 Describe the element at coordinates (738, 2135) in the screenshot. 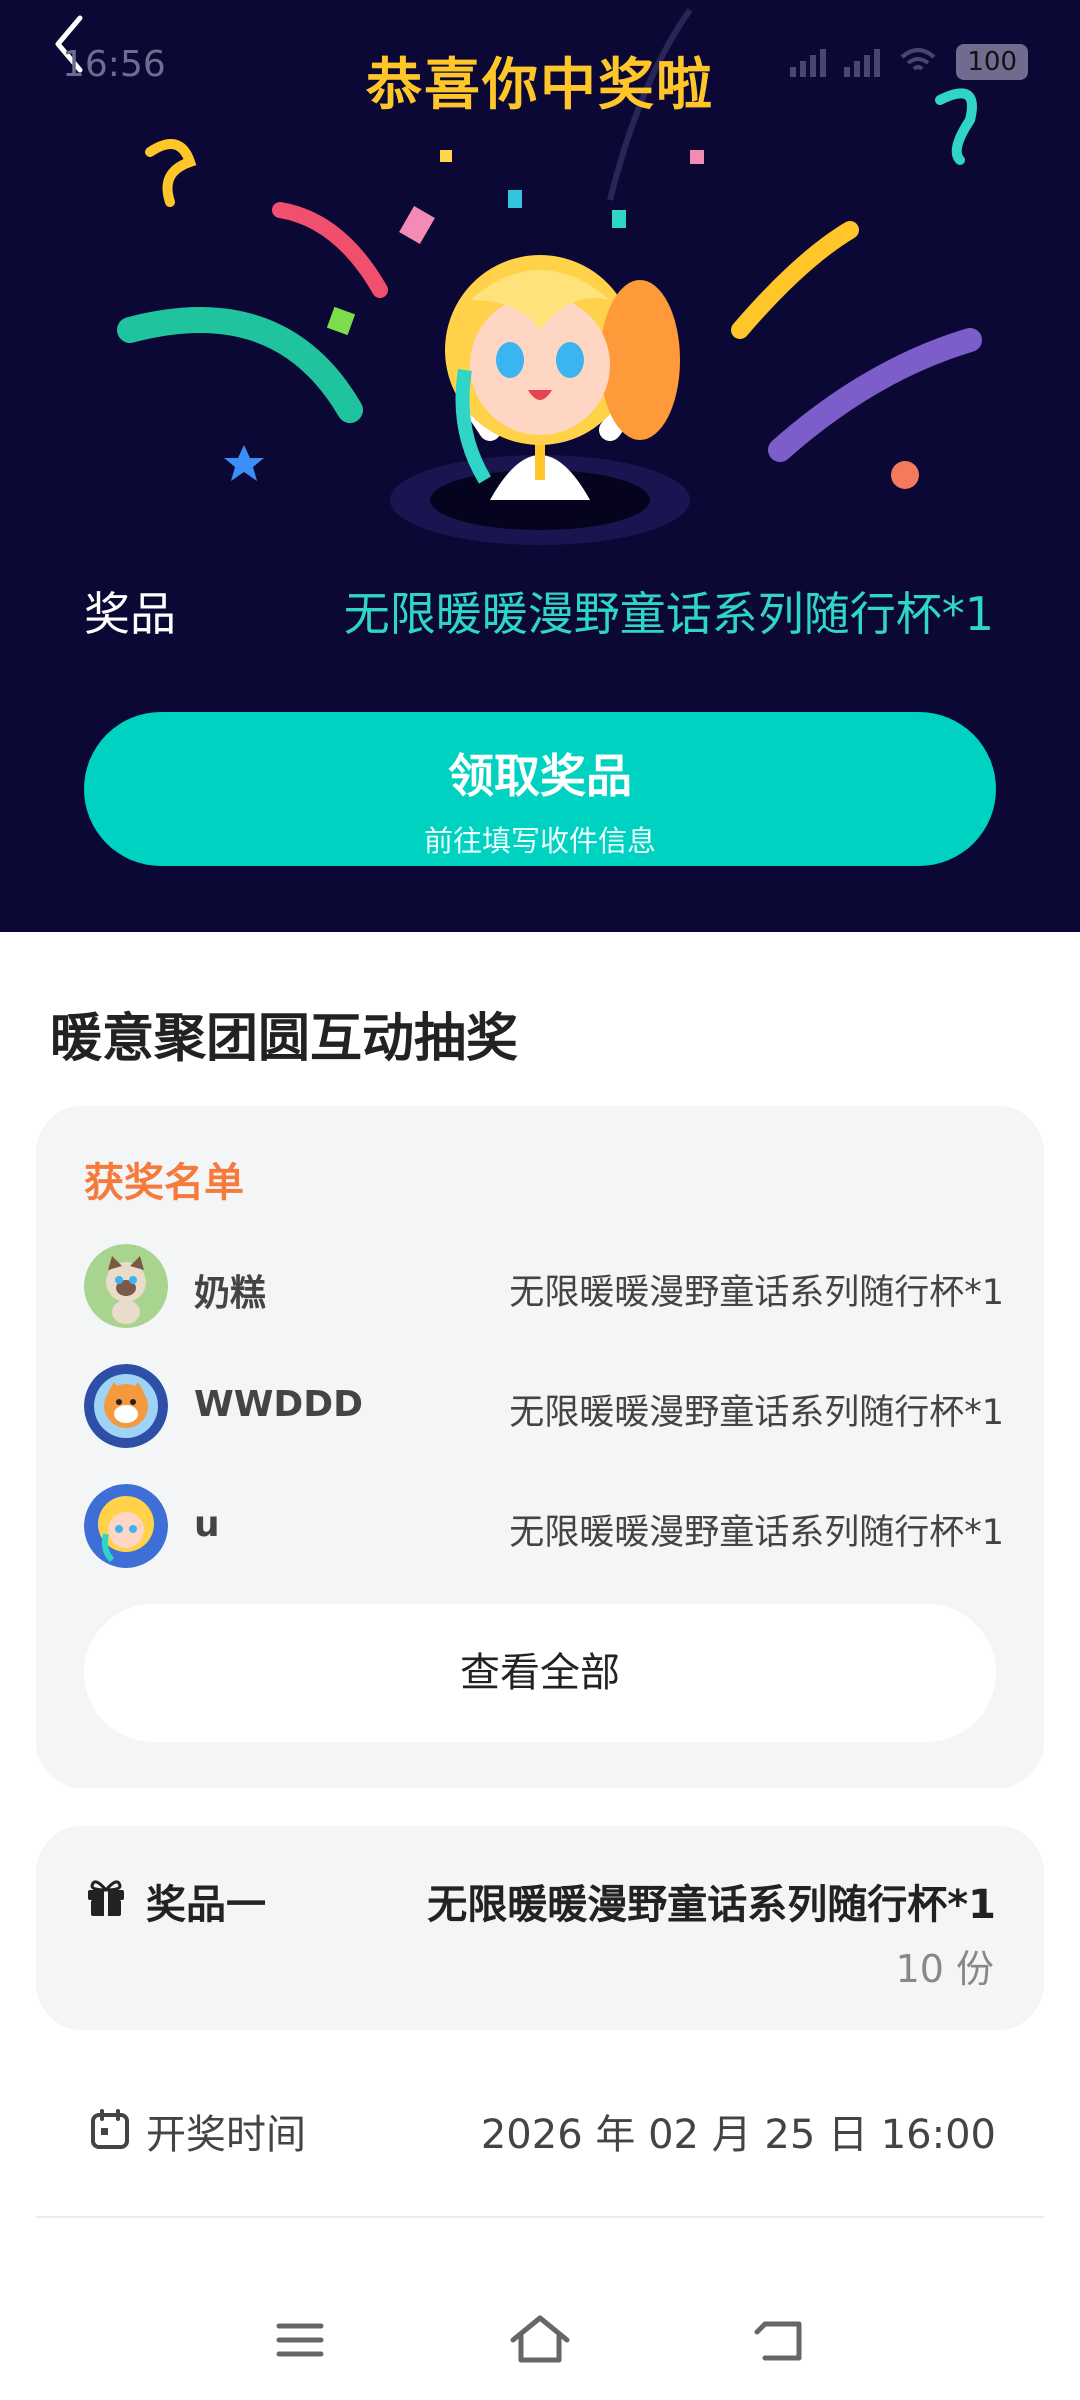

I see `draw-time-value: 2026 年 02 月 25 日 16:00` at that location.